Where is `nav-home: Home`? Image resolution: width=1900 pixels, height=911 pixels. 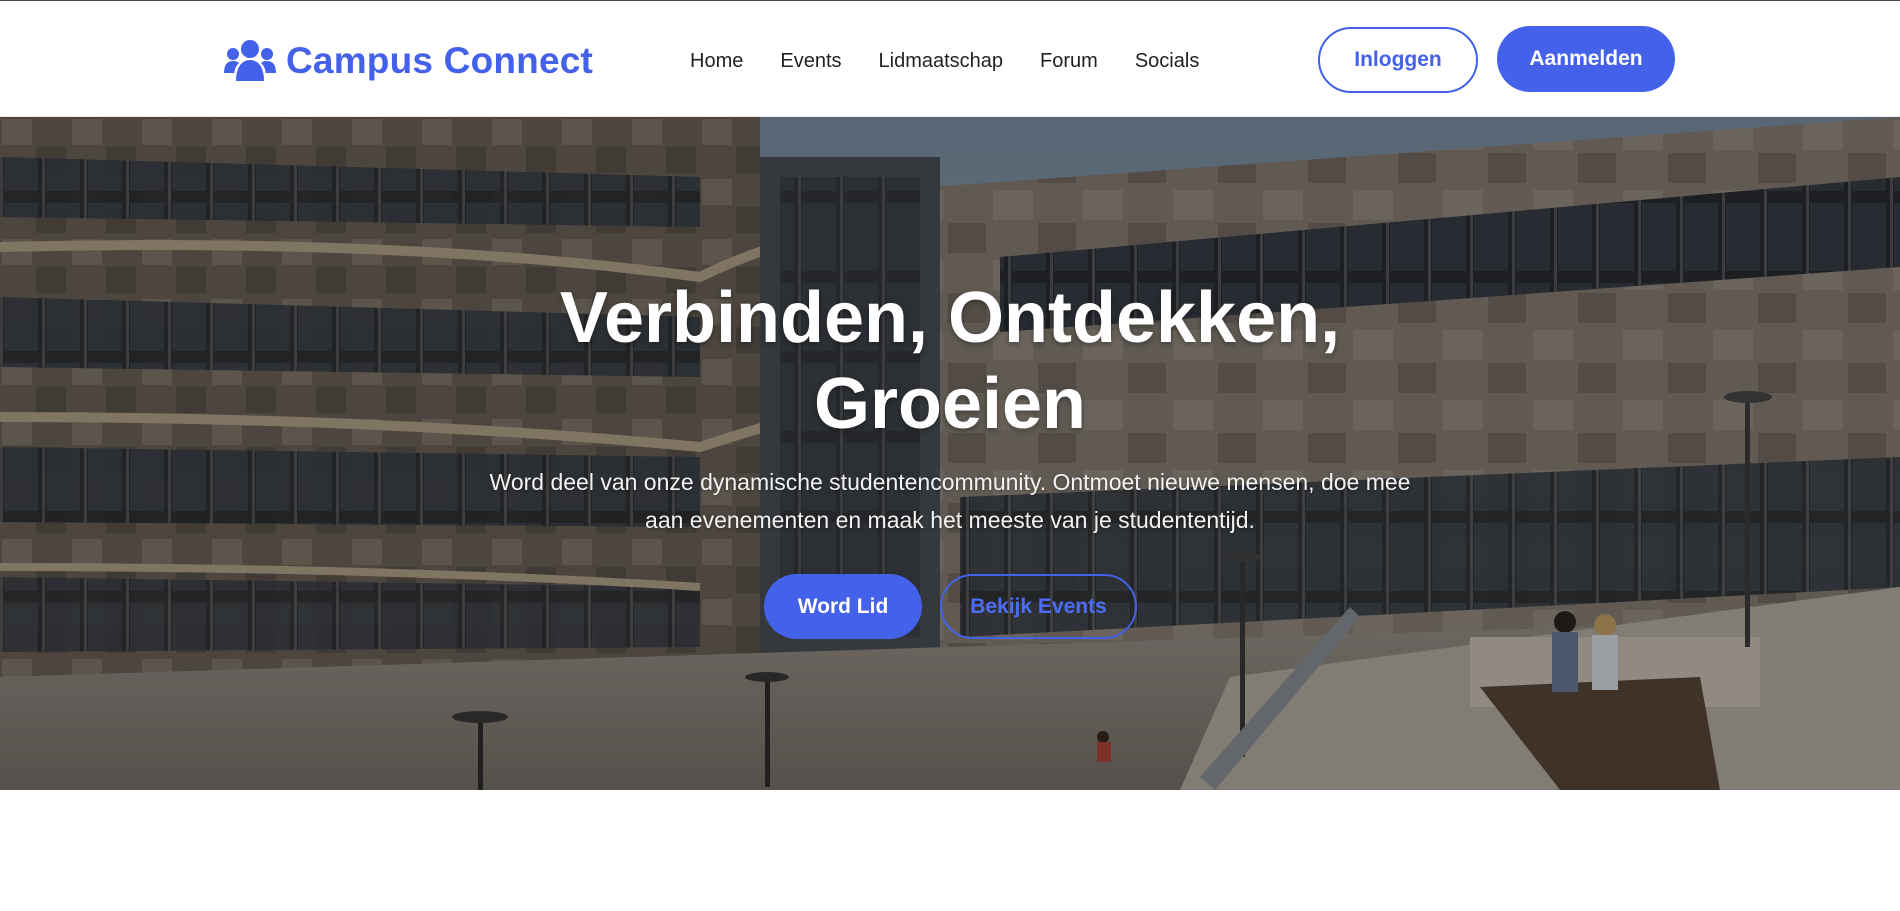 nav-home: Home is located at coordinates (716, 61).